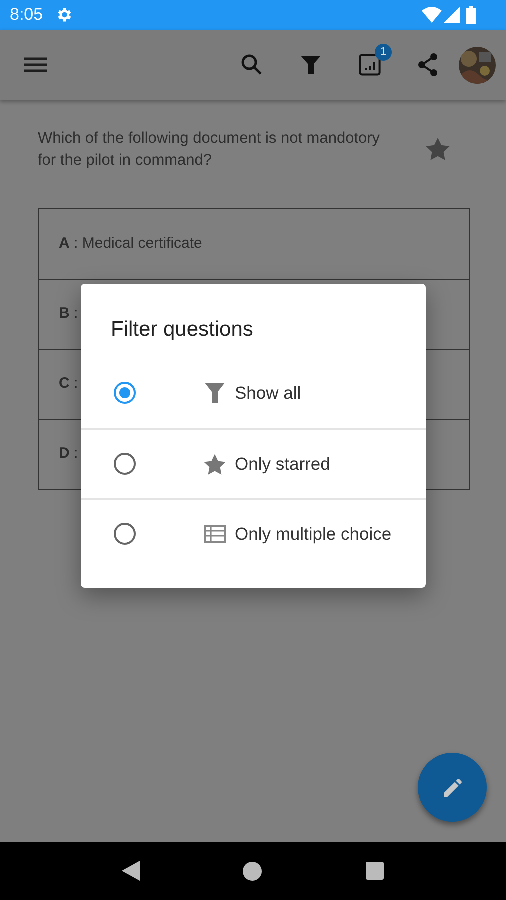 This screenshot has width=506, height=900. What do you see at coordinates (131, 871) in the screenshot?
I see `back-icon` at bounding box center [131, 871].